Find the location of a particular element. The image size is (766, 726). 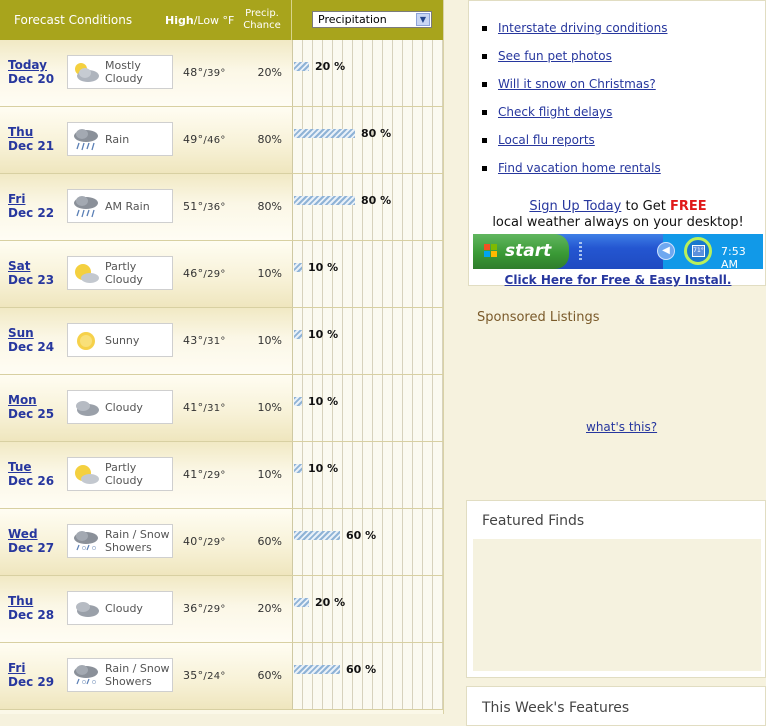

sunny-icon is located at coordinates (86, 341).